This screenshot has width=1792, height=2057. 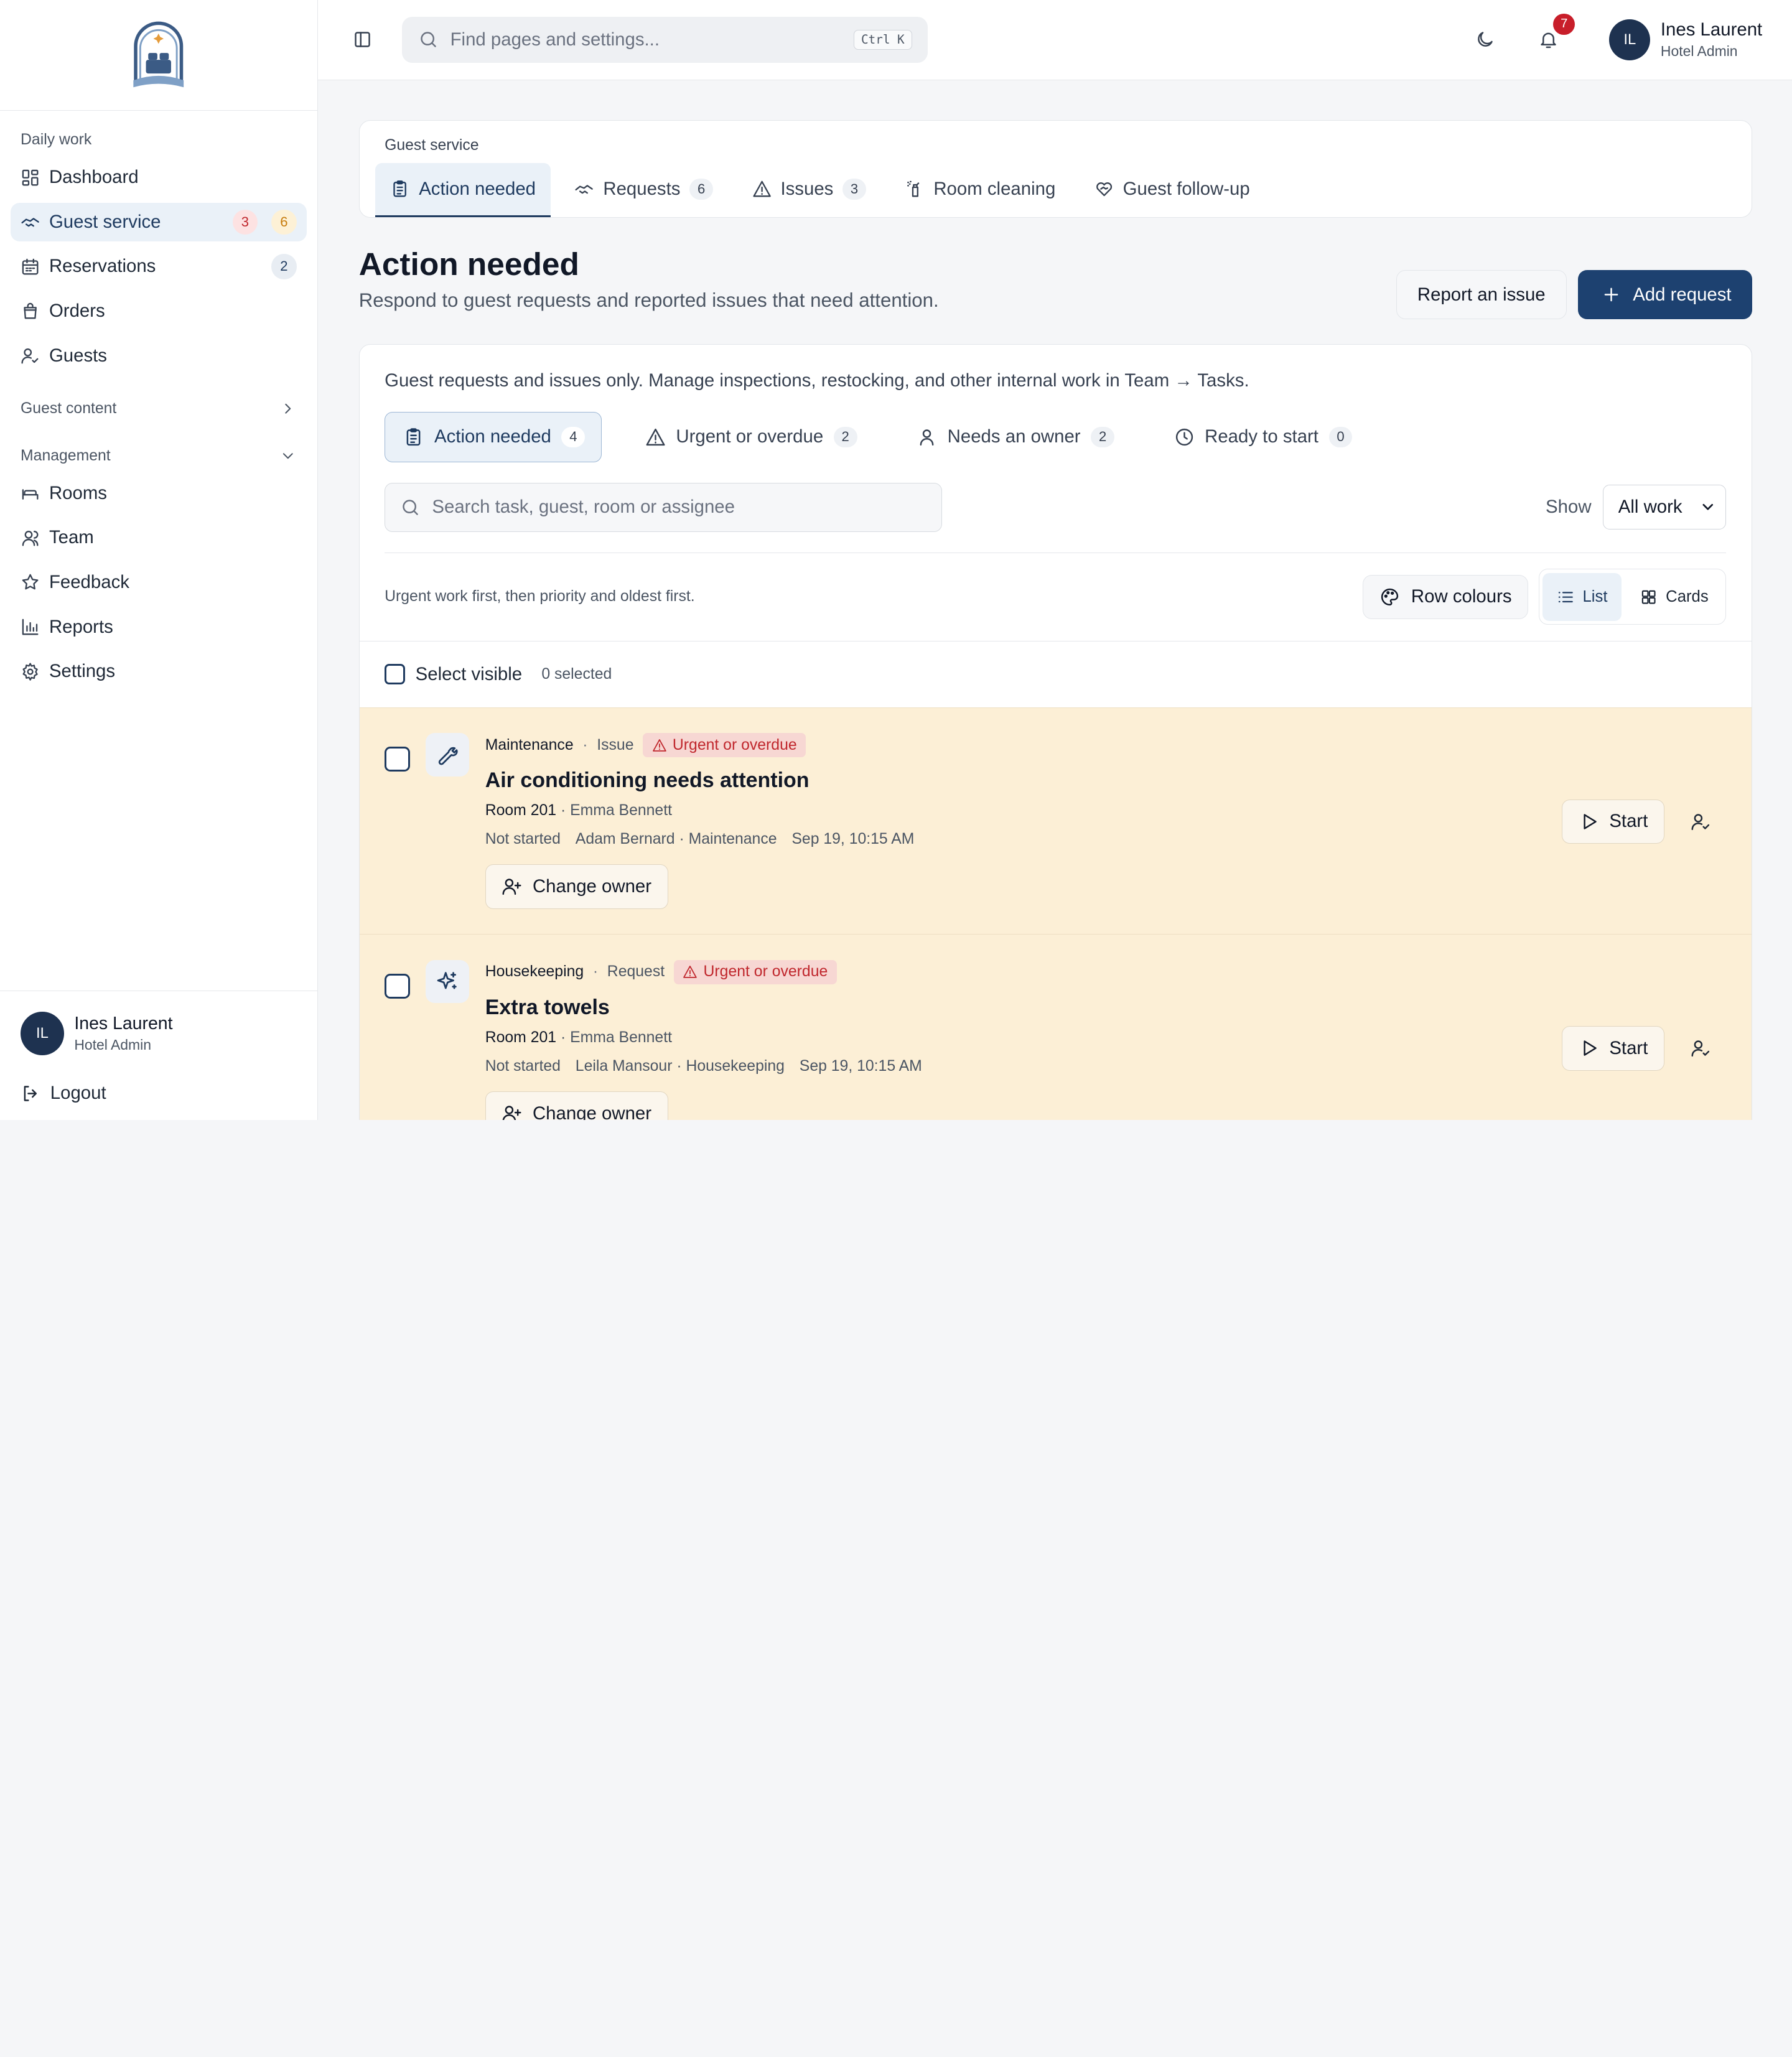 What do you see at coordinates (1103, 1008) in the screenshot?
I see `task-title: Extra towels` at bounding box center [1103, 1008].